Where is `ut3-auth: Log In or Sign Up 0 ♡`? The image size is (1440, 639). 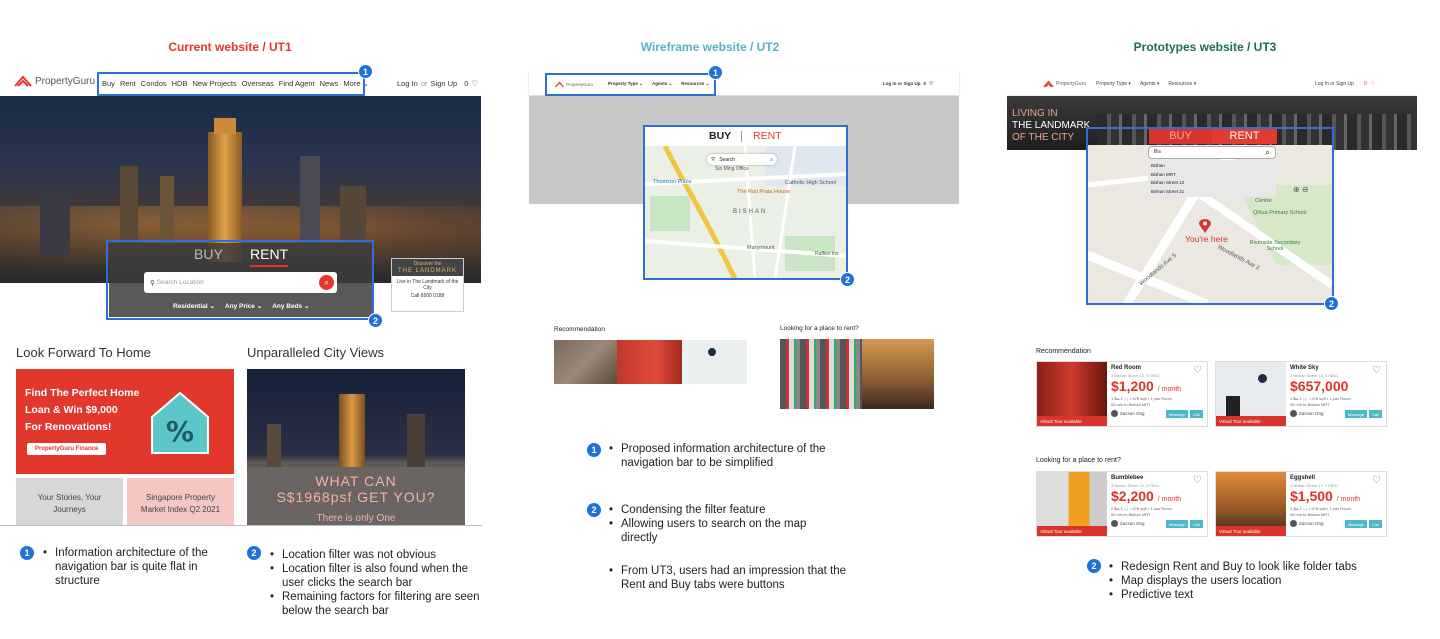 ut3-auth: Log In or Sign Up 0 ♡ is located at coordinates (1345, 84).